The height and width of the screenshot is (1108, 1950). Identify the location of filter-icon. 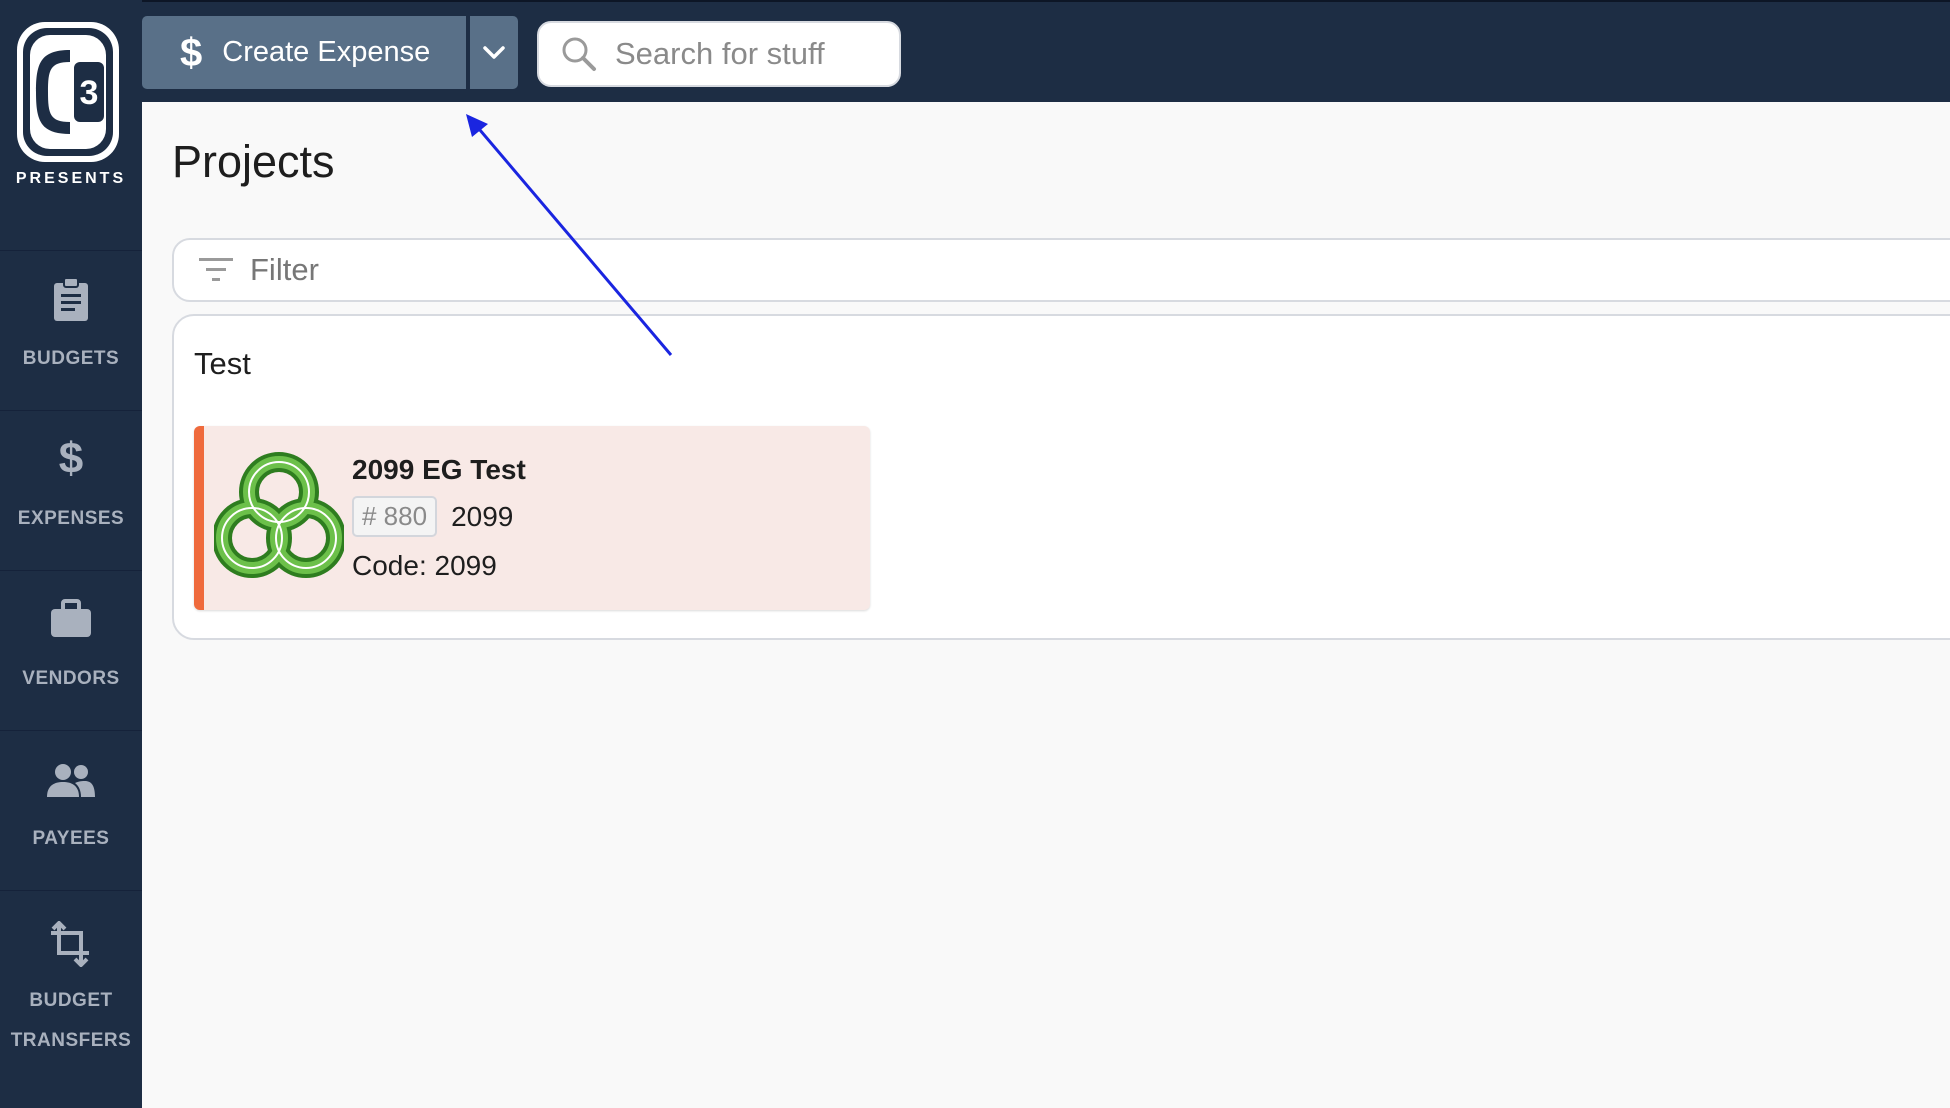
(216, 270).